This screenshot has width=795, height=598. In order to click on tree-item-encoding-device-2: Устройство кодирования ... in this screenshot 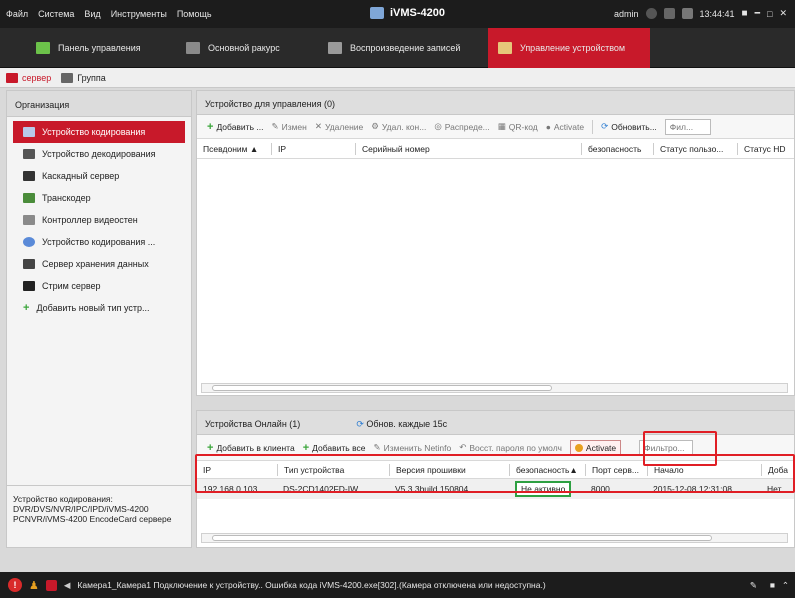, I will do `click(99, 242)`.